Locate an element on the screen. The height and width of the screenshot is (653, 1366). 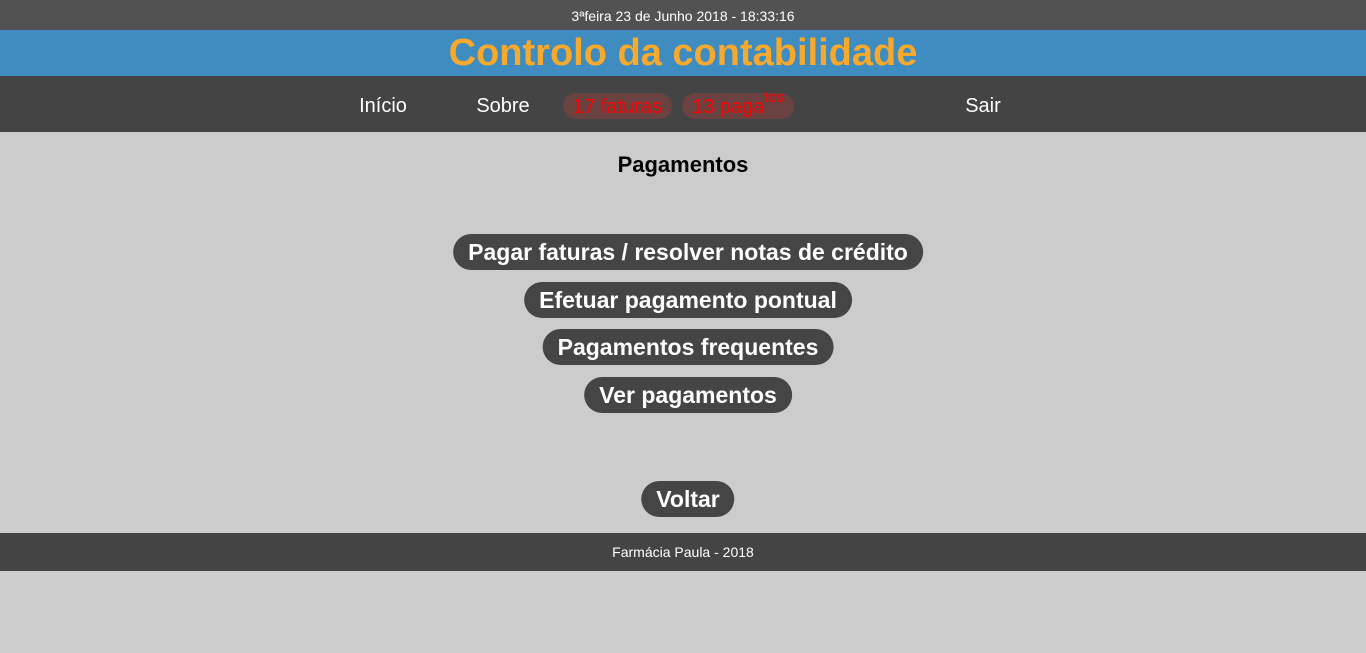
date-time-bar: 3ªfeira 23 de Junho 2018 - 18:33:16 is located at coordinates (683, 15).